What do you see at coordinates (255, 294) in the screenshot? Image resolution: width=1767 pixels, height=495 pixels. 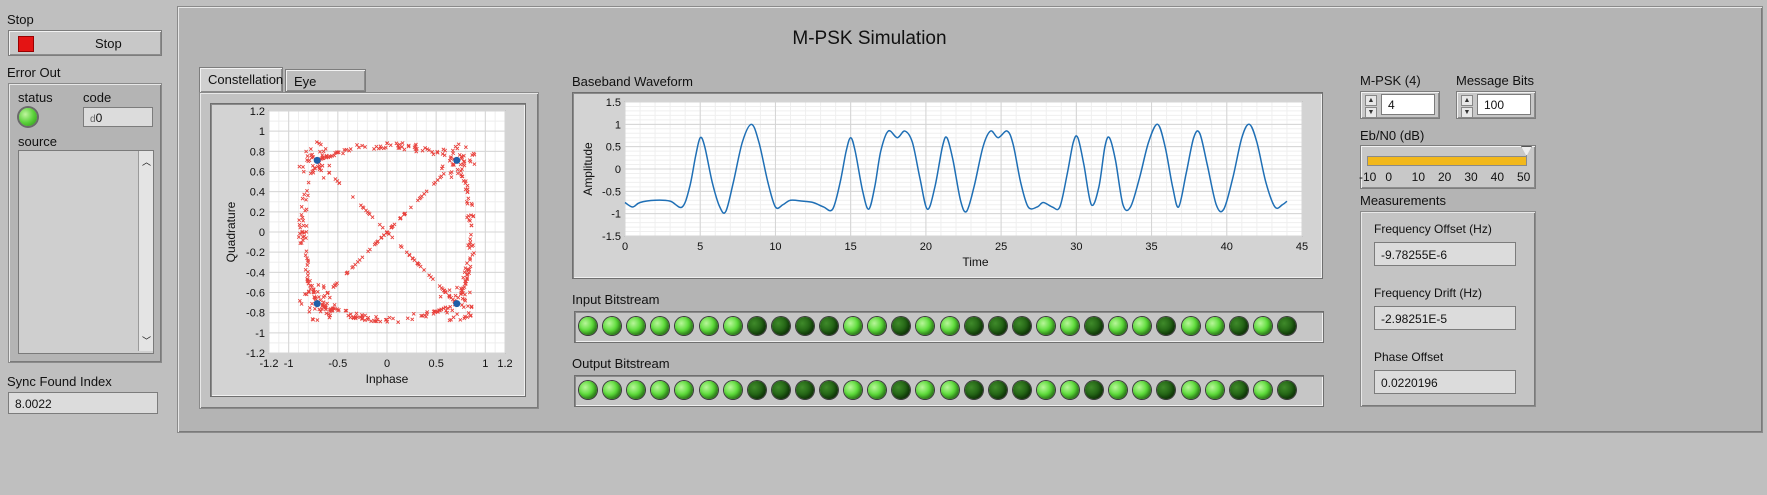 I see `y-tick-label: -0.6` at bounding box center [255, 294].